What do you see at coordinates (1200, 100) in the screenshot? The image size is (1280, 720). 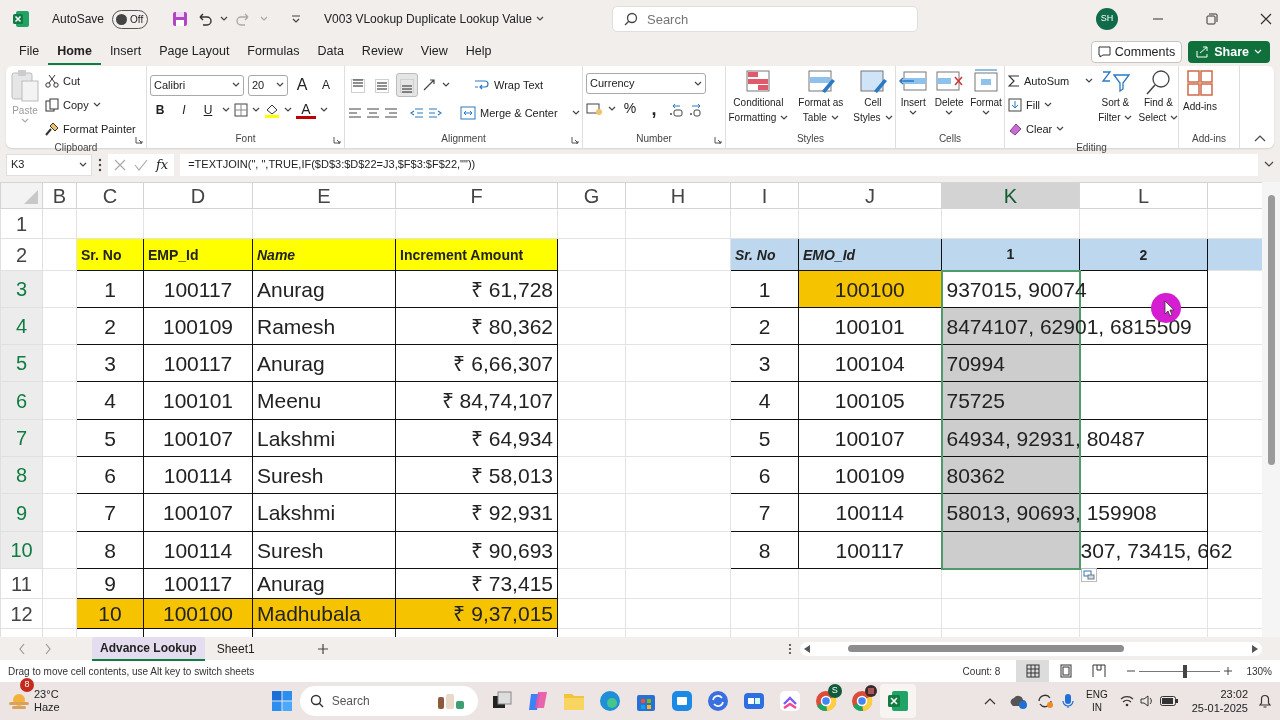 I see `add-ins-button: Add-ins` at bounding box center [1200, 100].